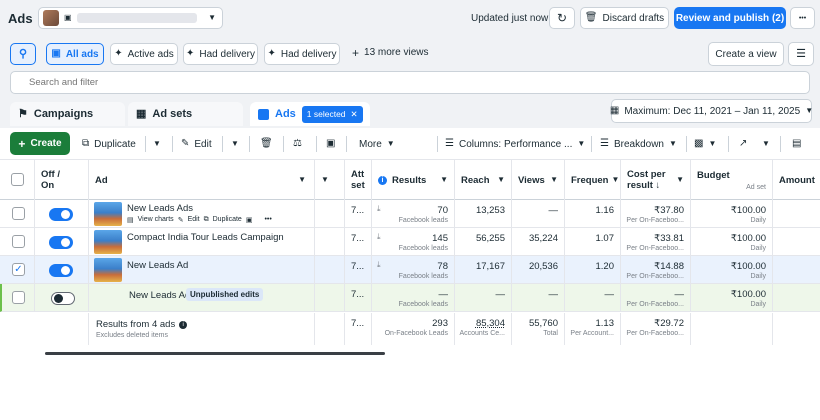 This screenshot has height=420, width=820. What do you see at coordinates (227, 220) in the screenshot?
I see `duplicate-link: Duplicate` at bounding box center [227, 220].